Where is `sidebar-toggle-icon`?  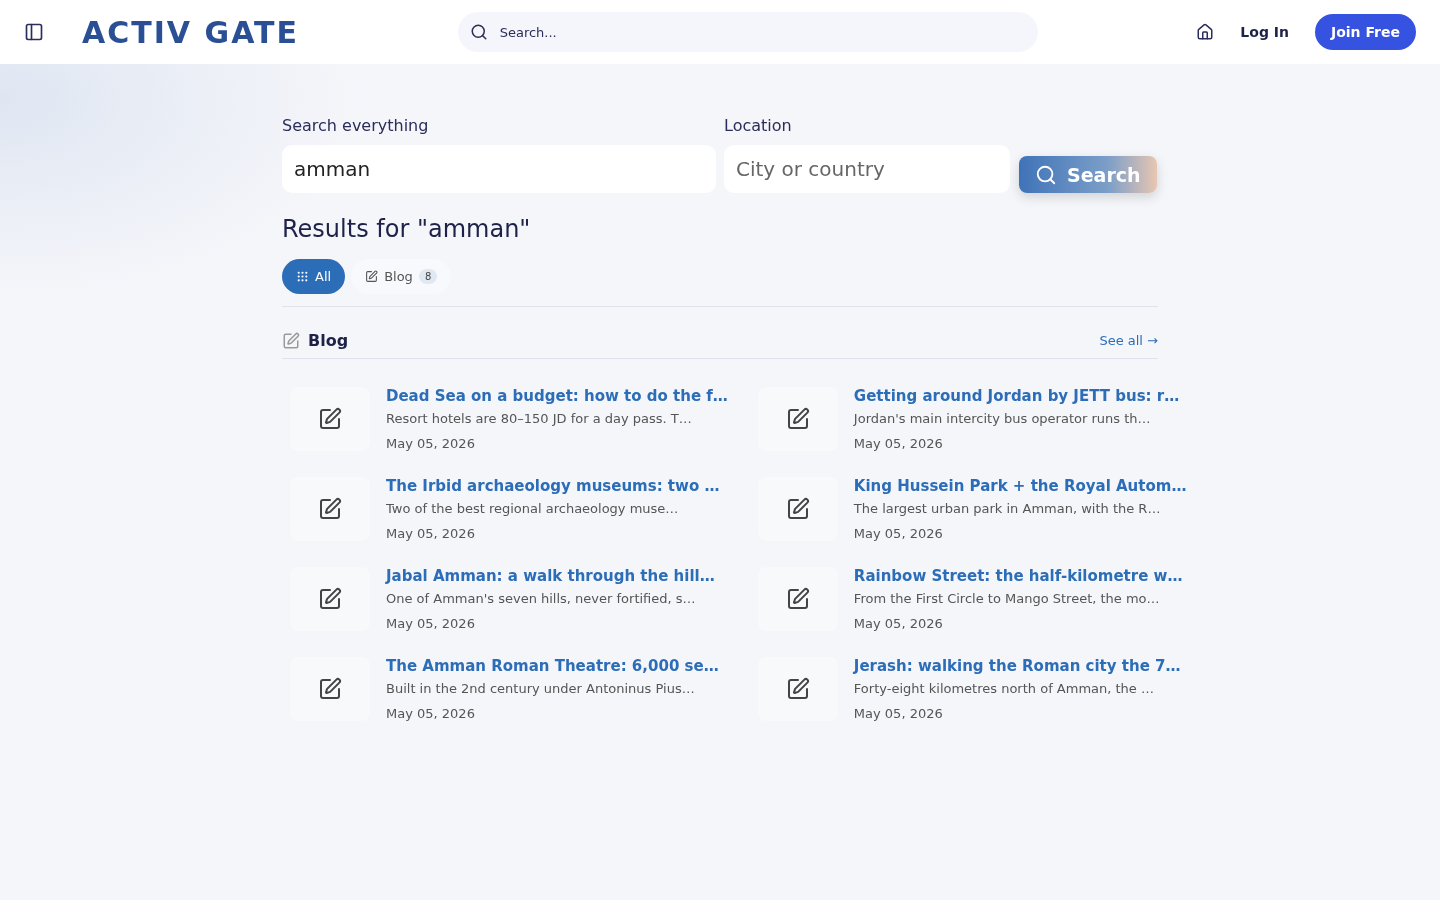
sidebar-toggle-icon is located at coordinates (34, 32).